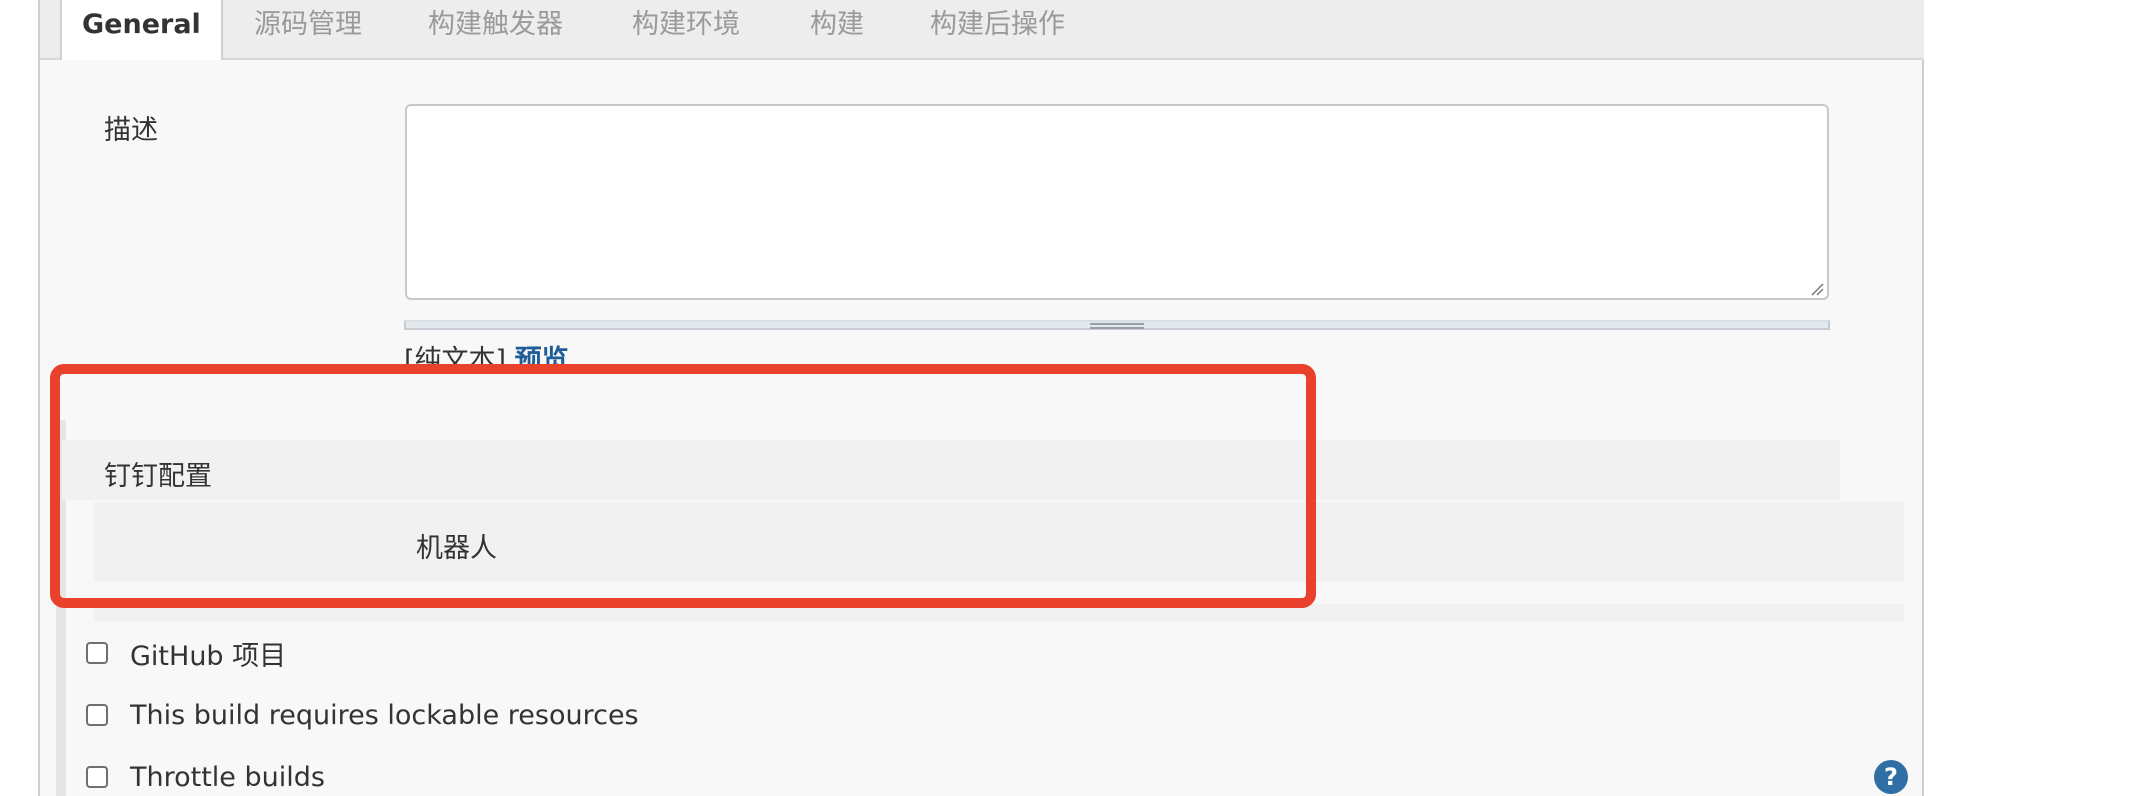 The height and width of the screenshot is (796, 2146). What do you see at coordinates (208, 653) in the screenshot?
I see `github-project-label: GitHub 项目` at bounding box center [208, 653].